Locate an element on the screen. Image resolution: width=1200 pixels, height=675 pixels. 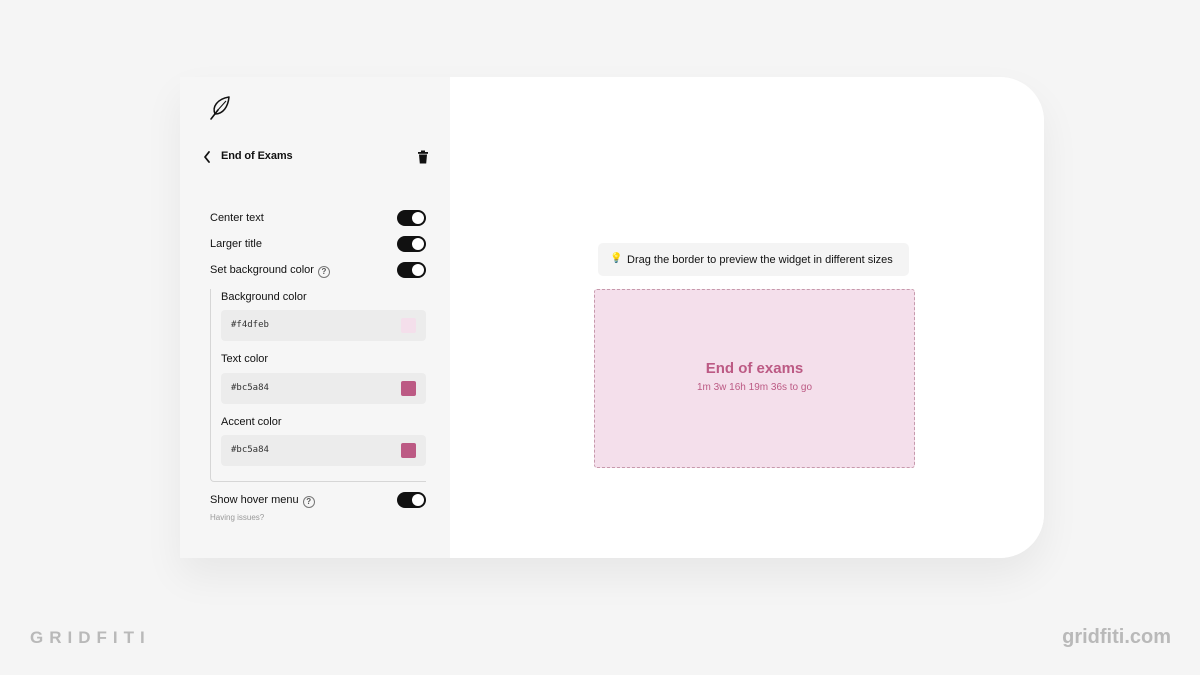
center-text-toggle is located at coordinates (411, 218).